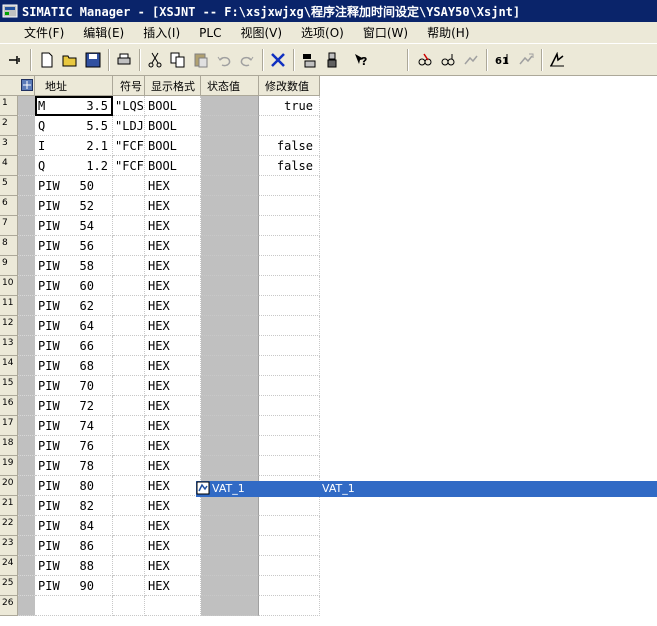 The height and width of the screenshot is (626, 657). I want to click on table-row: 13 PIW 66 HEX, so click(160, 346).